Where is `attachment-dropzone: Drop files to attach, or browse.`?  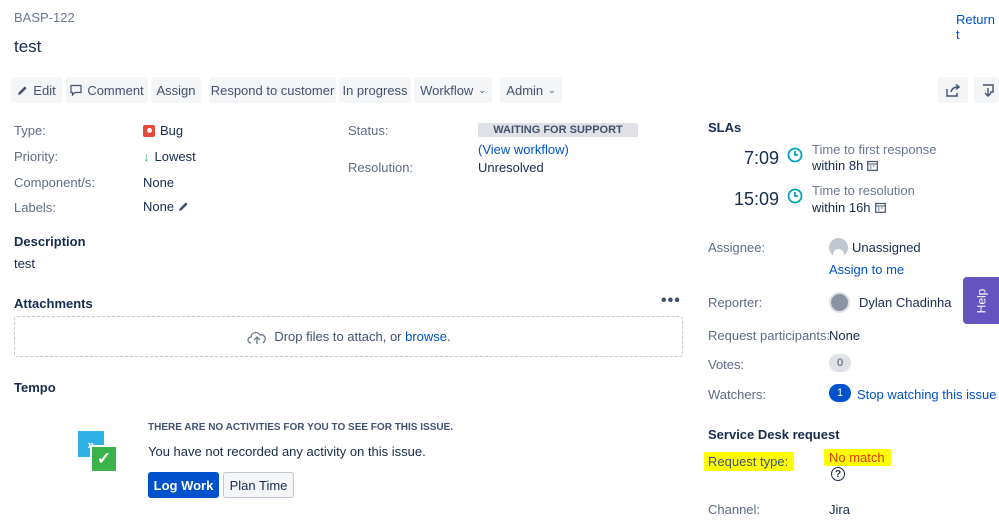 attachment-dropzone: Drop files to attach, or browse. is located at coordinates (348, 336).